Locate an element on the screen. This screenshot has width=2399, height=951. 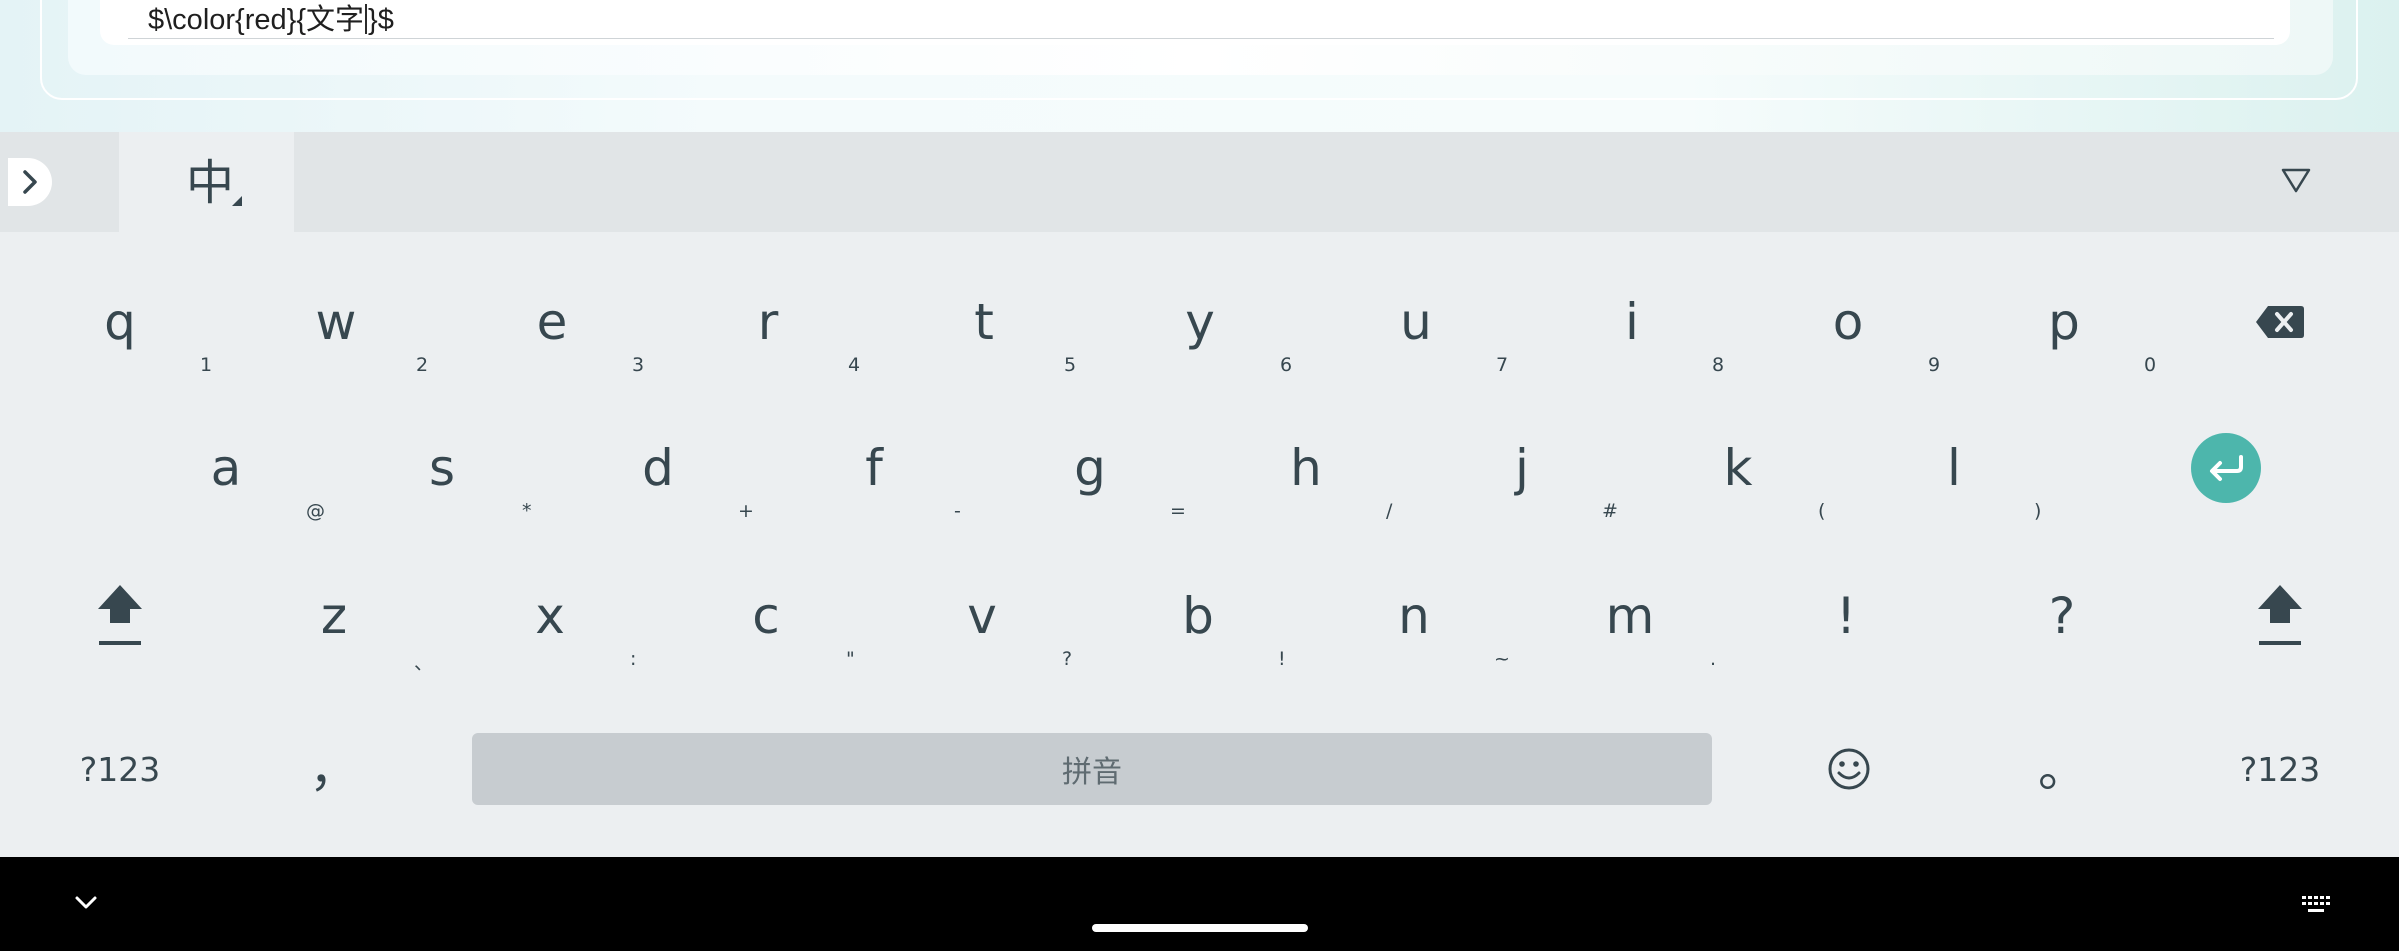
key-label: u is located at coordinates (1416, 322).